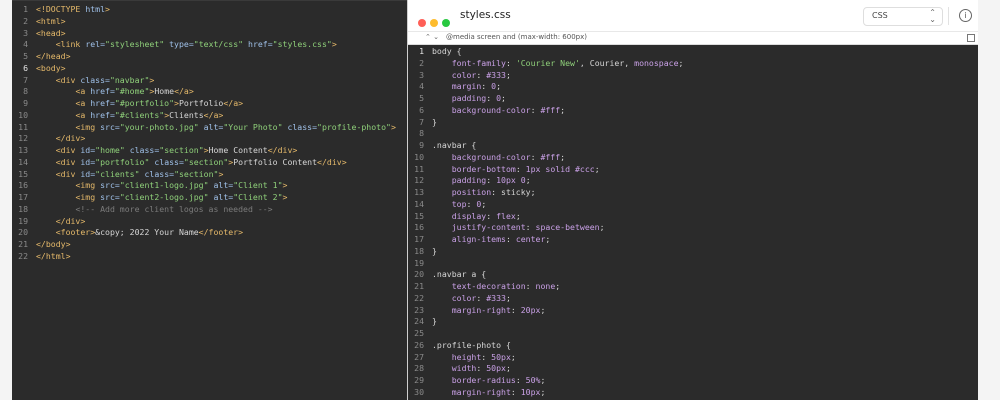  What do you see at coordinates (25, 56) in the screenshot?
I see `line-number: 5` at bounding box center [25, 56].